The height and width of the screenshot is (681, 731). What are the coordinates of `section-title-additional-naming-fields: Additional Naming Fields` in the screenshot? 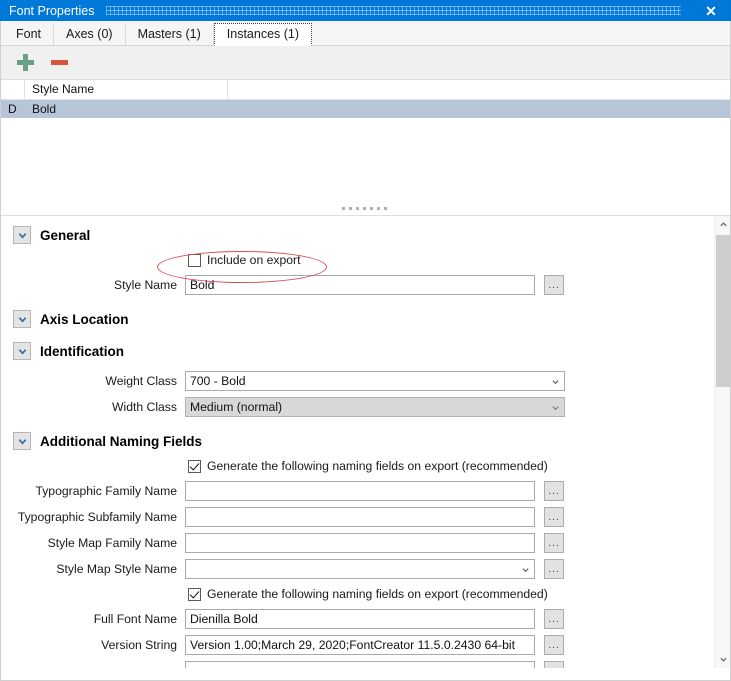 It's located at (121, 441).